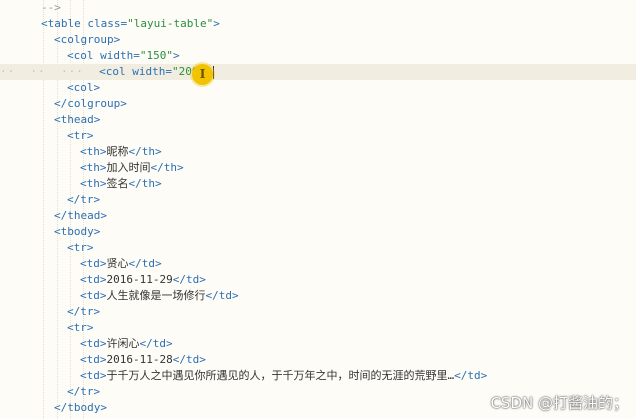 Image resolution: width=636 pixels, height=419 pixels. What do you see at coordinates (113, 55) in the screenshot?
I see `code-token: width` at bounding box center [113, 55].